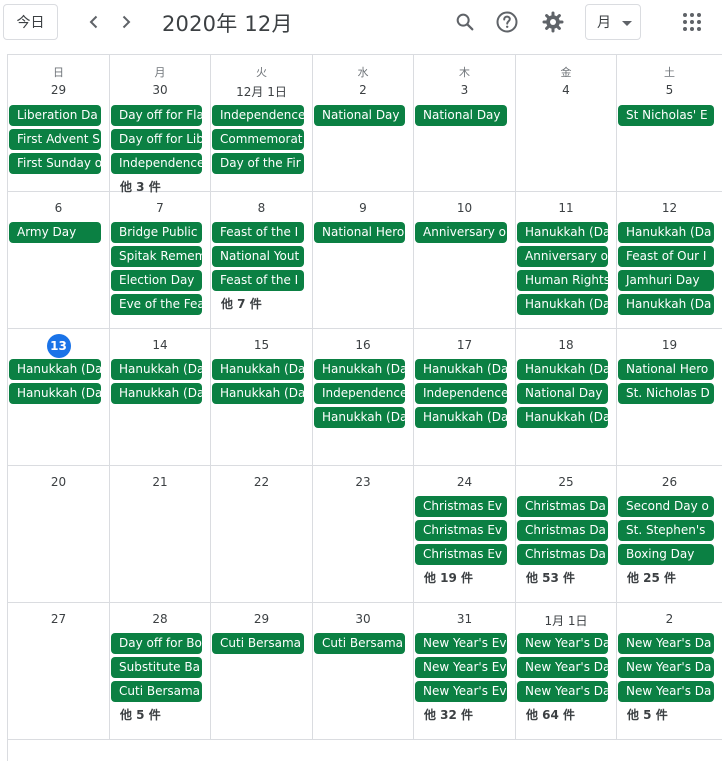  What do you see at coordinates (59, 260) in the screenshot?
I see `day-cell: 6 Army Day` at bounding box center [59, 260].